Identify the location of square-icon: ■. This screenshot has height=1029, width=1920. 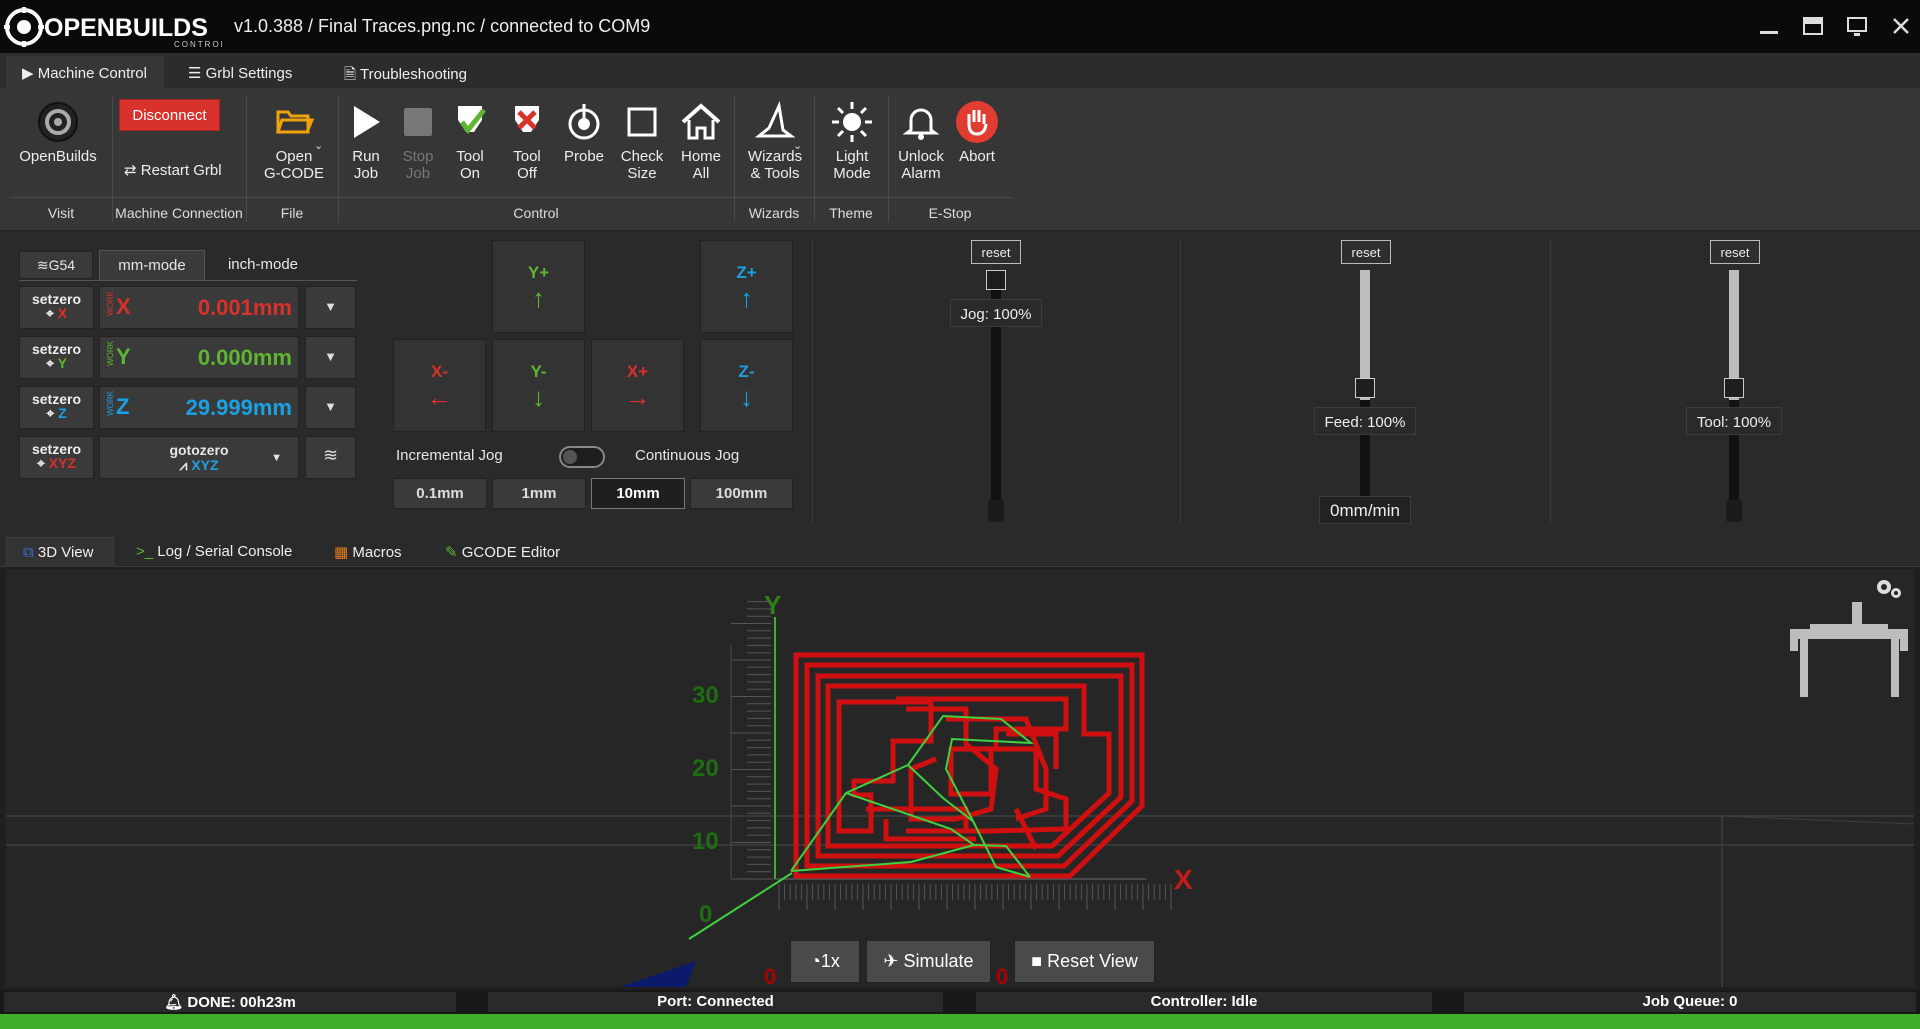
(1037, 961).